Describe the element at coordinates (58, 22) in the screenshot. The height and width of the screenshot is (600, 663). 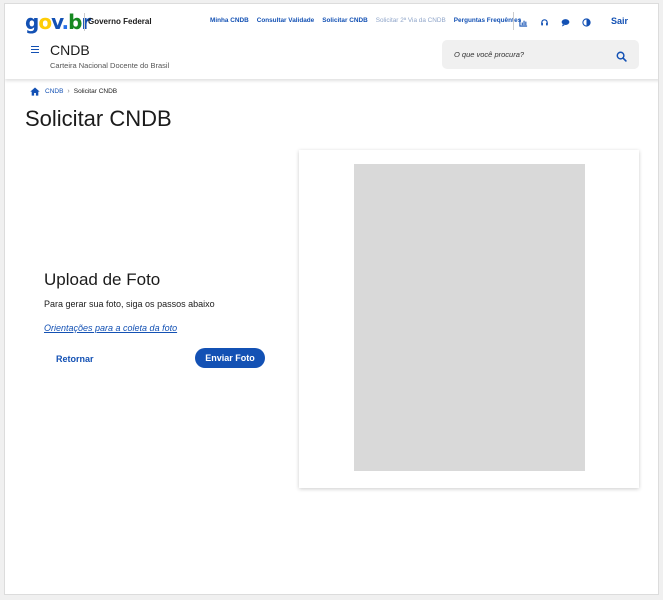
I see `govbr-logo: gov.br` at that location.